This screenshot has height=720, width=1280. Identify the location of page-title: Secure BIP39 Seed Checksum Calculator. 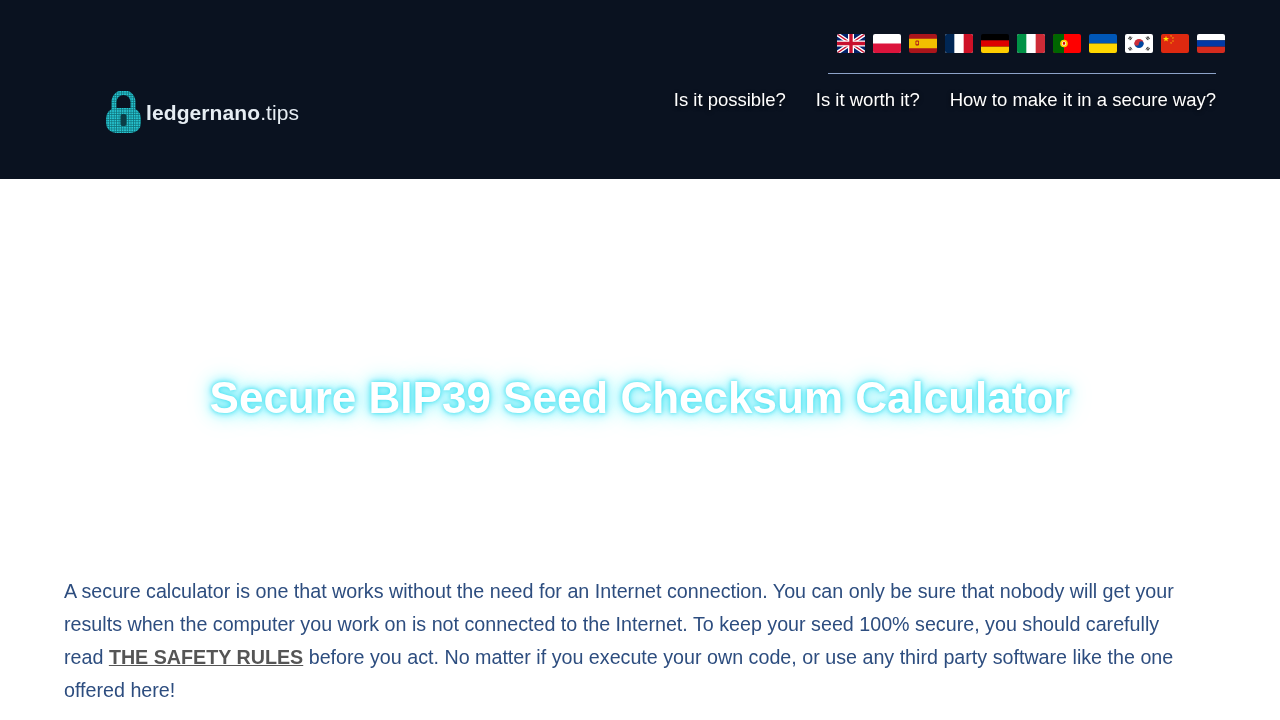
(640, 398).